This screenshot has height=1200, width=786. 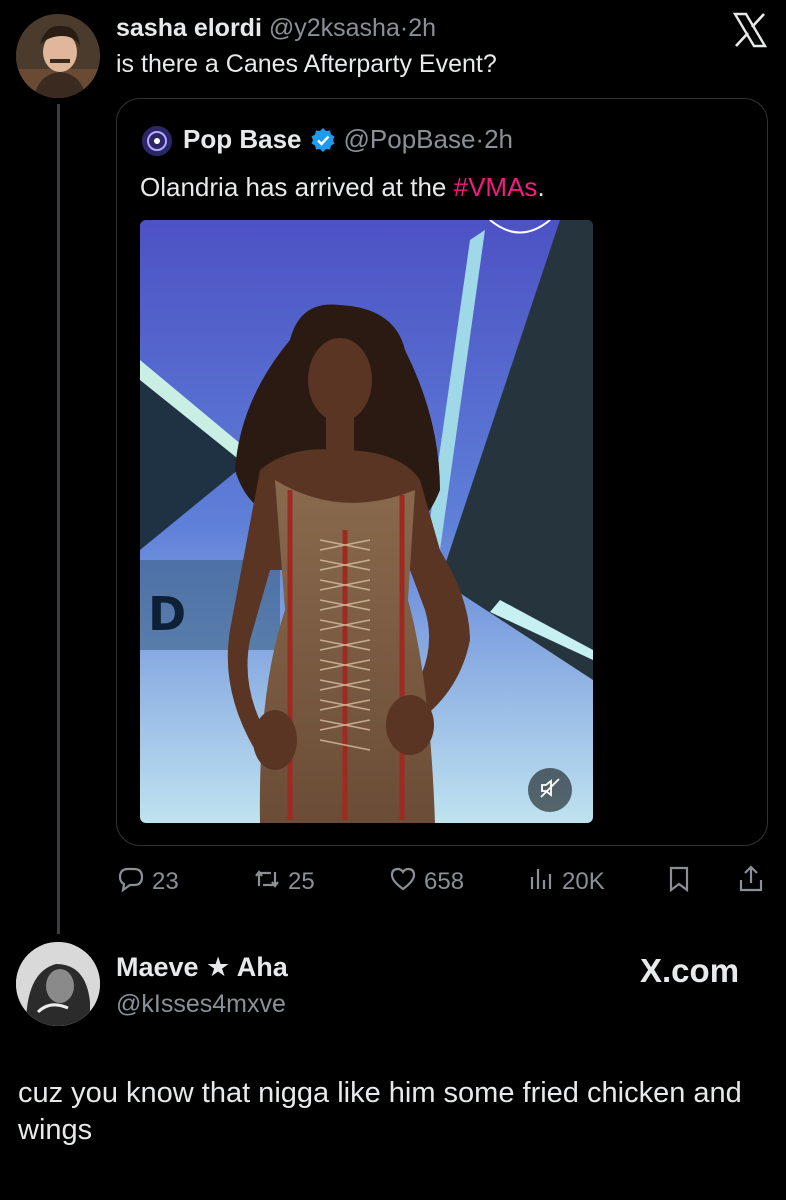 I want to click on timestamp: 2h, so click(x=422, y=28).